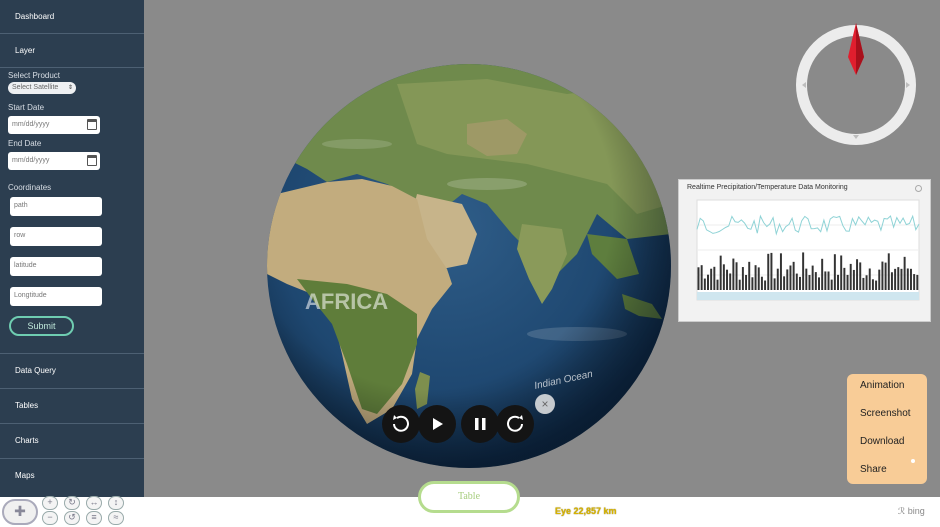  I want to click on coordinates-label: Coordinates, so click(30, 187).